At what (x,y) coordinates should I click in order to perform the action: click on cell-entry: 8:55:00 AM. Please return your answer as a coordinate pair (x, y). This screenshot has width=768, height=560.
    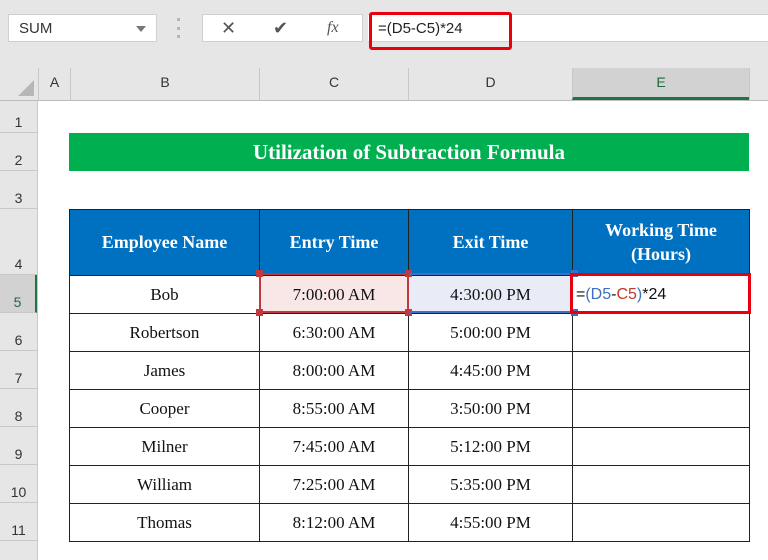
    Looking at the image, I should click on (334, 408).